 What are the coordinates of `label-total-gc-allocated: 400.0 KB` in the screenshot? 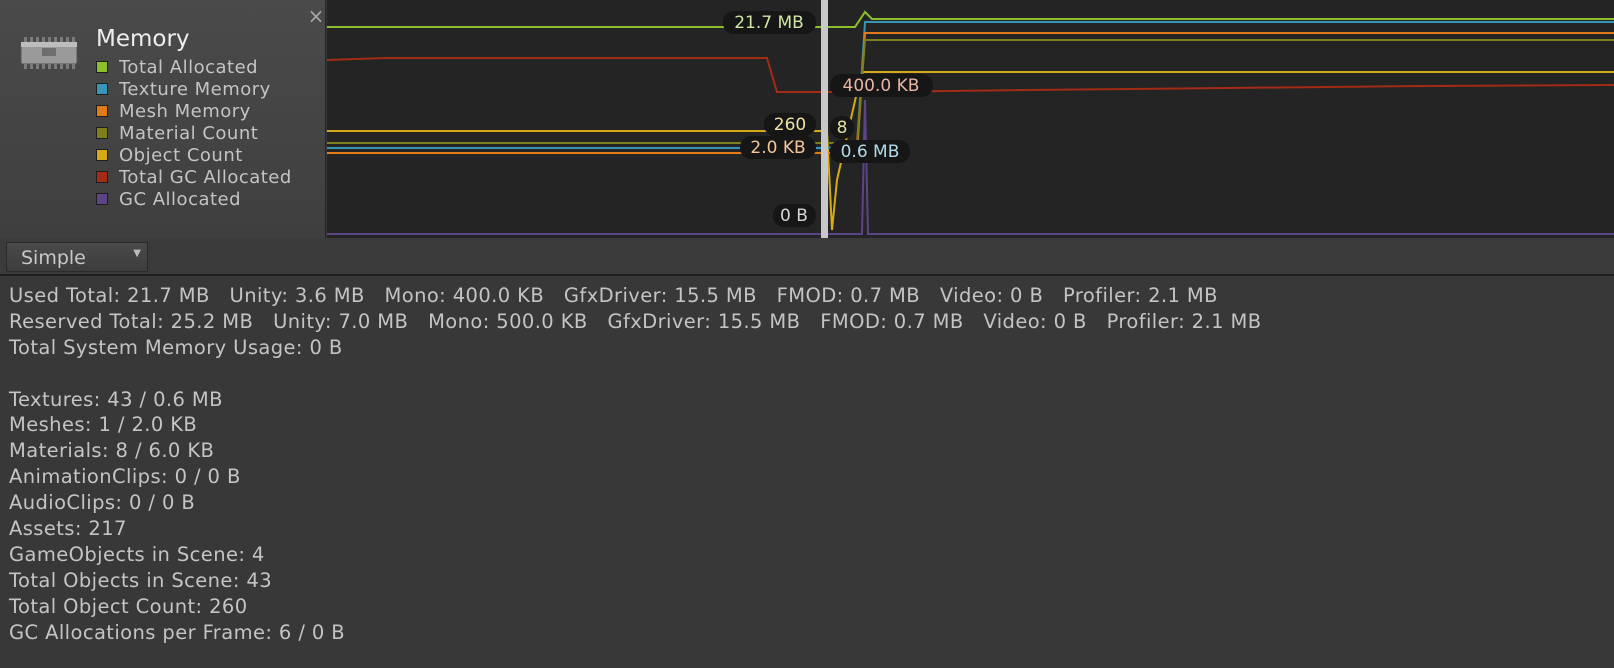 It's located at (881, 85).